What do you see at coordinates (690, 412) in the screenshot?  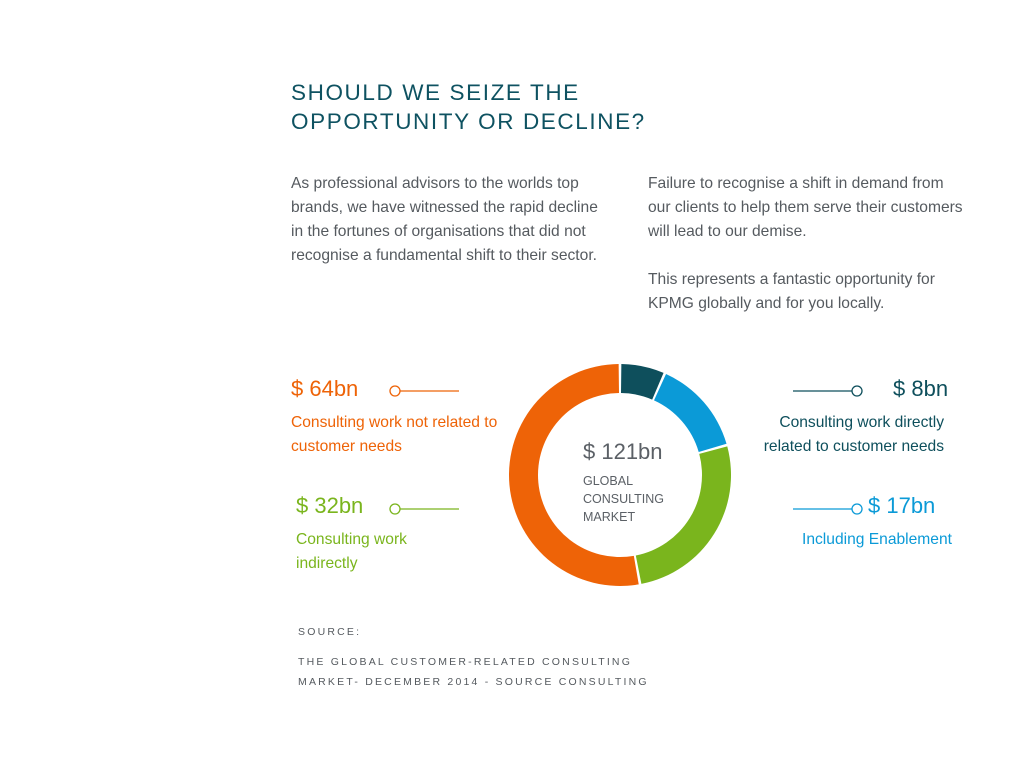 I see `slice-enablement` at bounding box center [690, 412].